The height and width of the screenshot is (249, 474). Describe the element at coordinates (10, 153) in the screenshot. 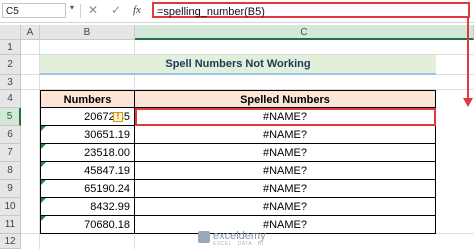

I see `row-header-7: 7` at that location.